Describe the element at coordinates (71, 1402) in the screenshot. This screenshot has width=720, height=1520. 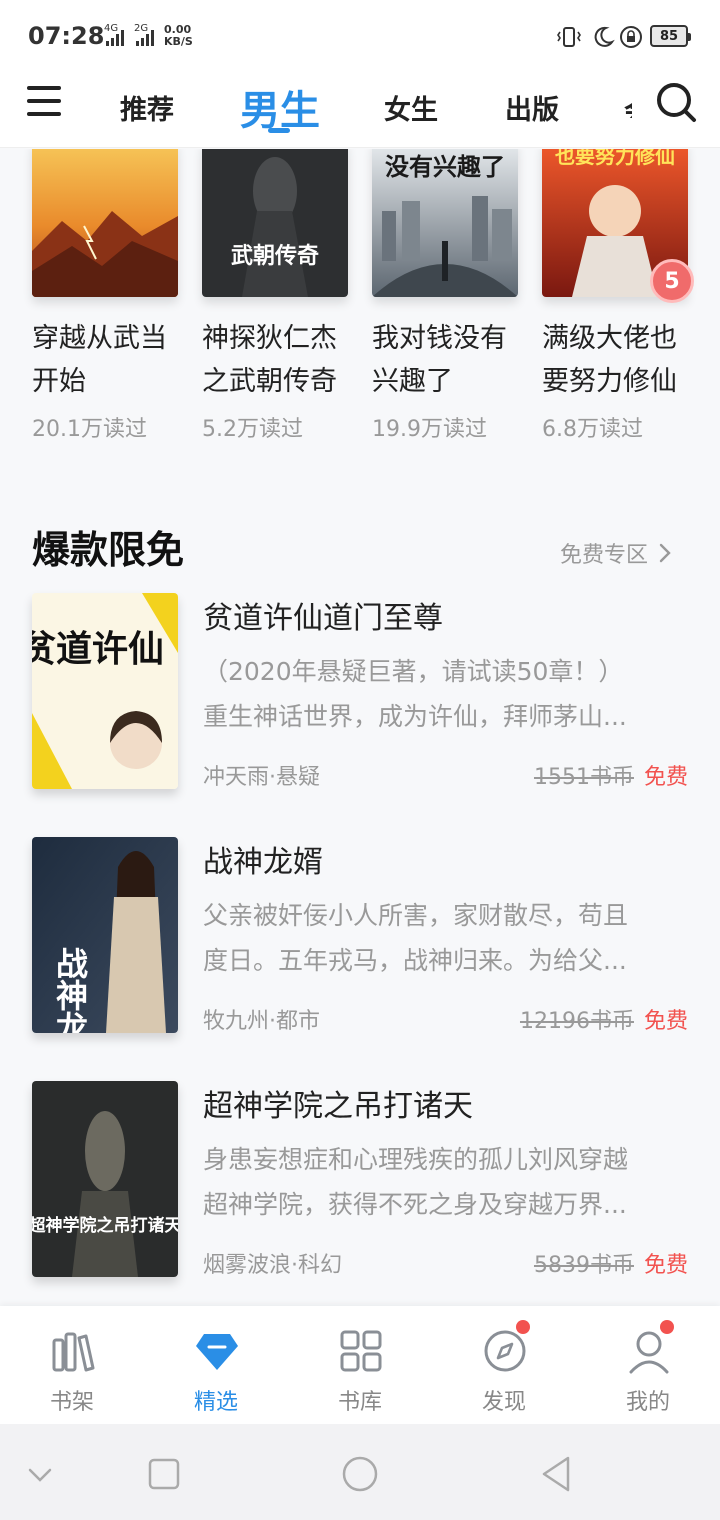
I see `nav-label: 书架` at that location.